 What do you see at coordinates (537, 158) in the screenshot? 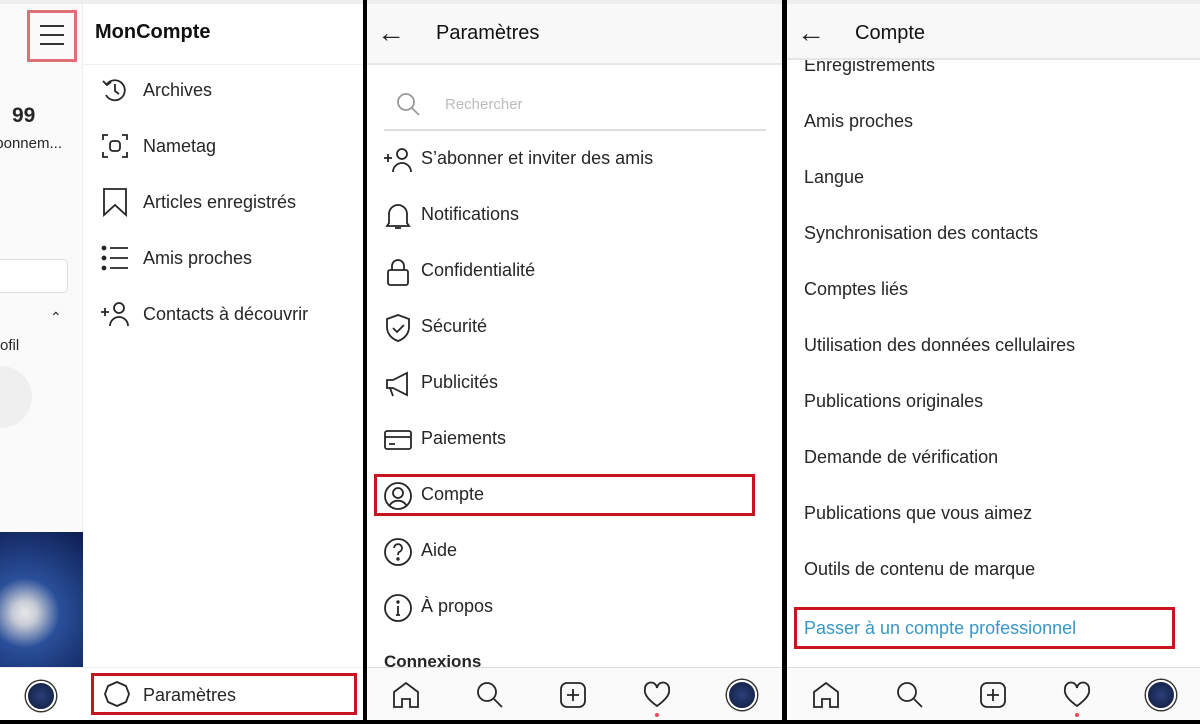
I see `settings-item: S’abonner et inviter des amis` at bounding box center [537, 158].